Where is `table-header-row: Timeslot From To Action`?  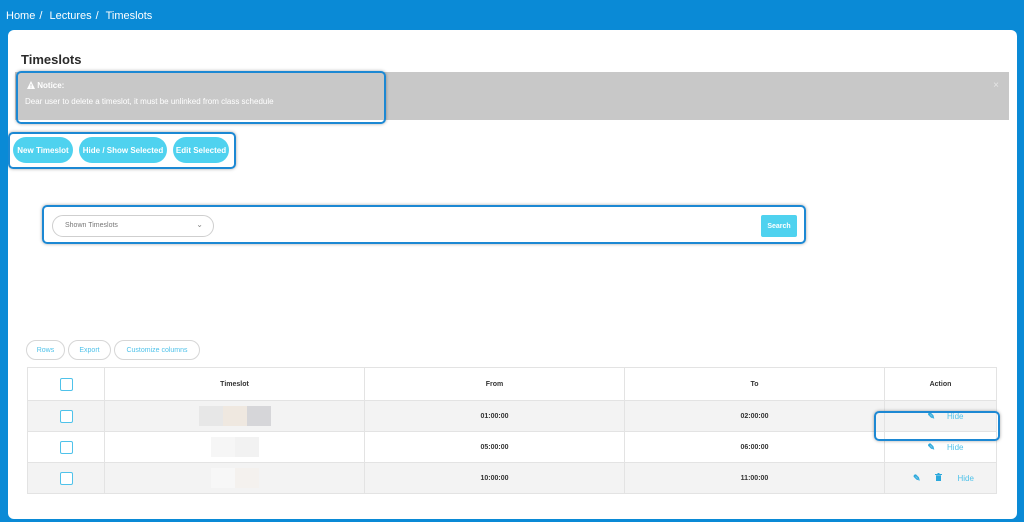 table-header-row: Timeslot From To Action is located at coordinates (512, 384).